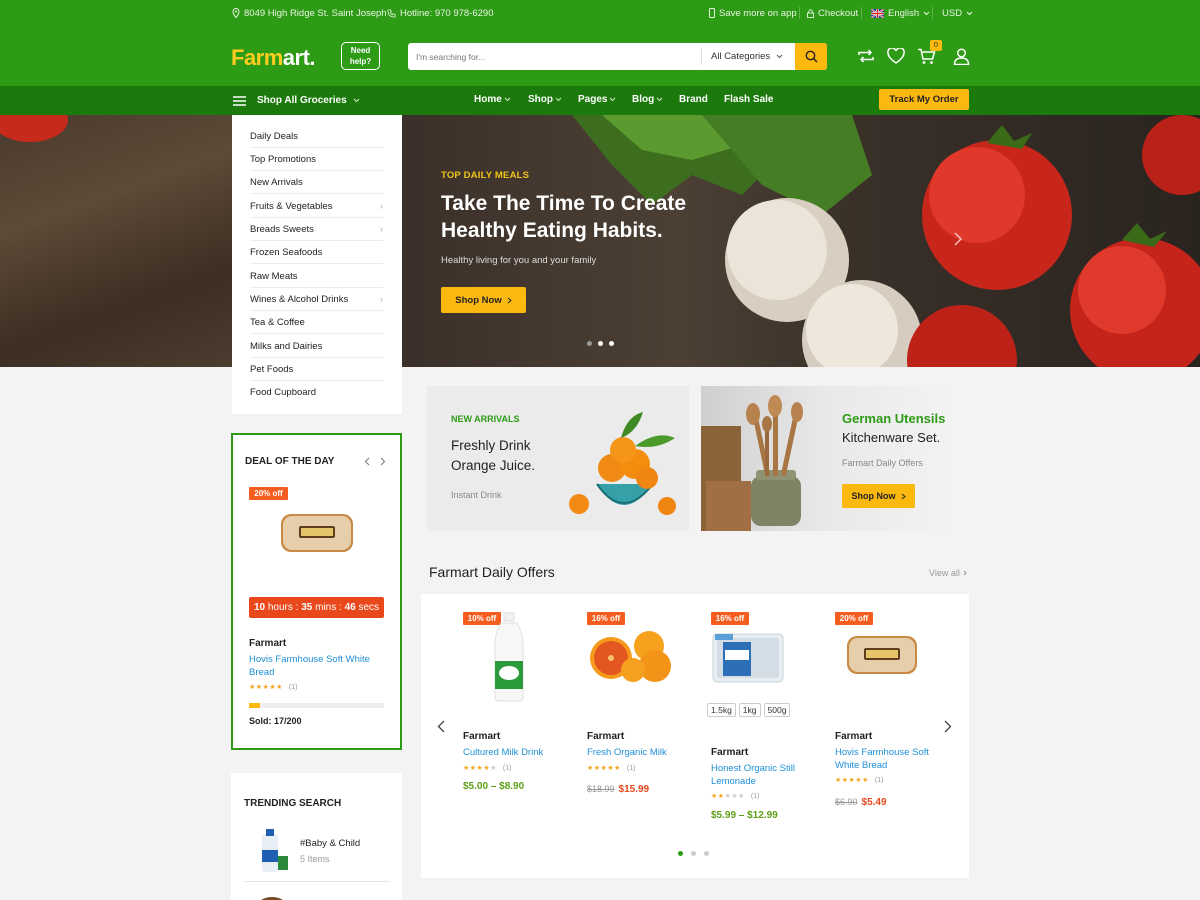 The width and height of the screenshot is (1200, 900). I want to click on category-text: All Categories, so click(741, 56).